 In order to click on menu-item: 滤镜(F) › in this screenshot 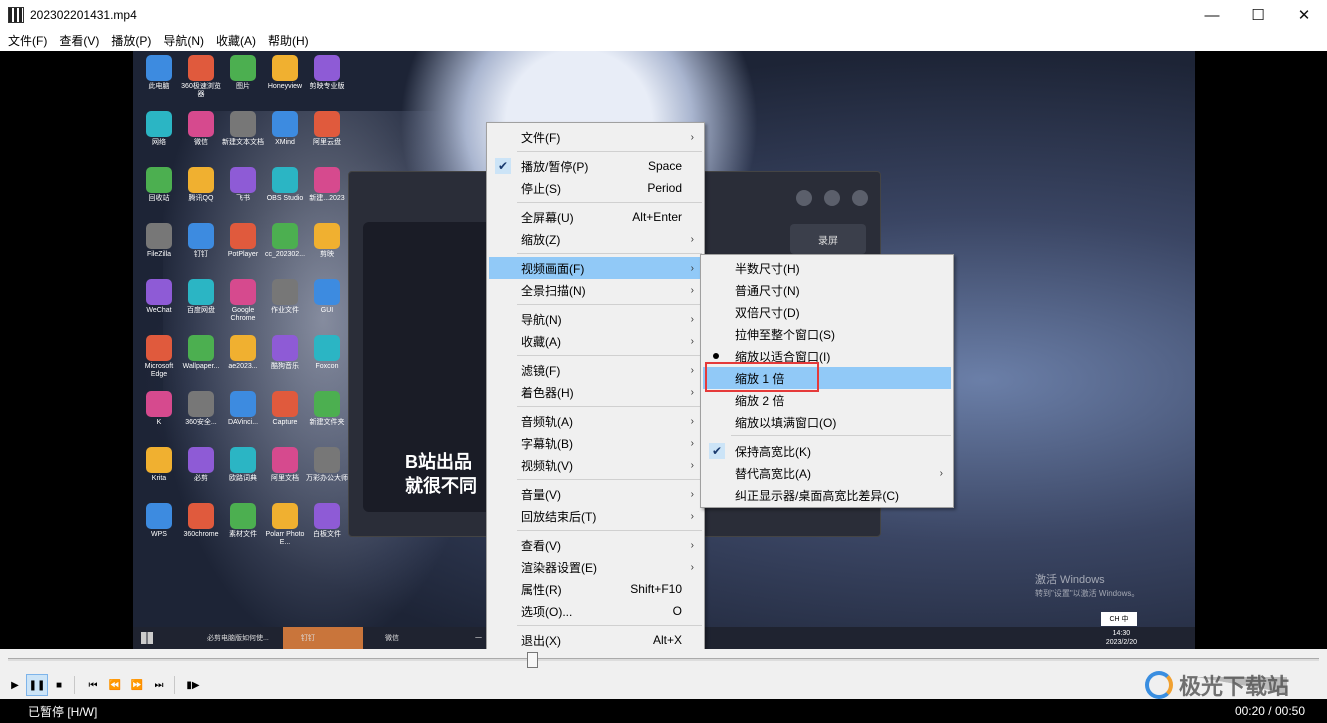, I will do `click(595, 370)`.